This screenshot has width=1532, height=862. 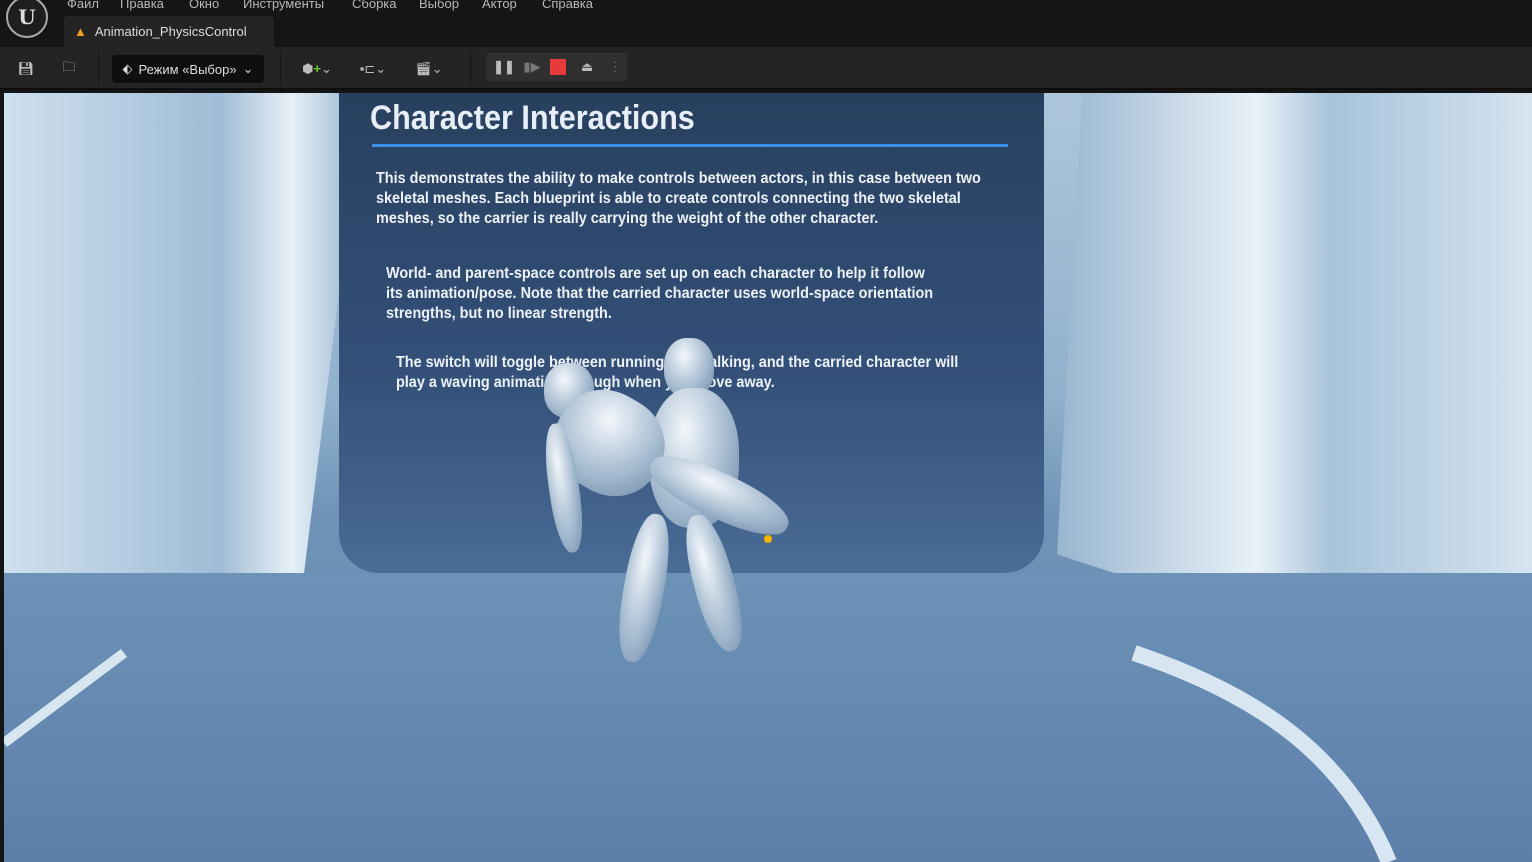 What do you see at coordinates (499, 5) in the screenshot?
I see `menu-actor: Актор` at bounding box center [499, 5].